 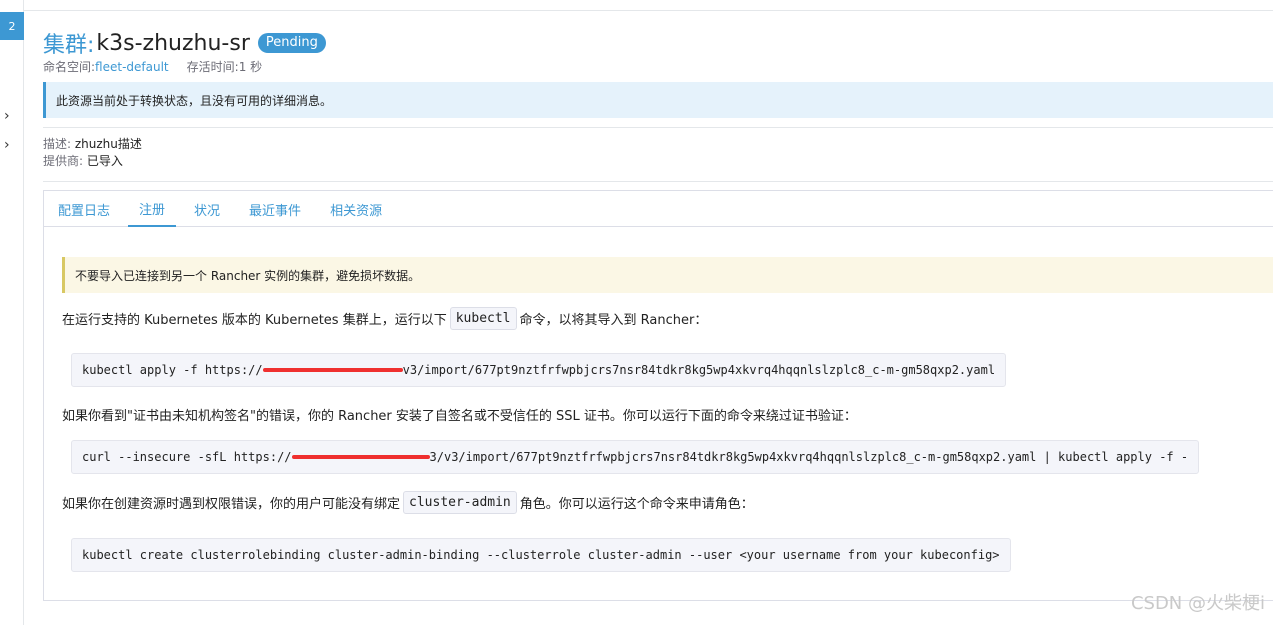 I want to click on tab-registration: 注册, so click(x=152, y=209).